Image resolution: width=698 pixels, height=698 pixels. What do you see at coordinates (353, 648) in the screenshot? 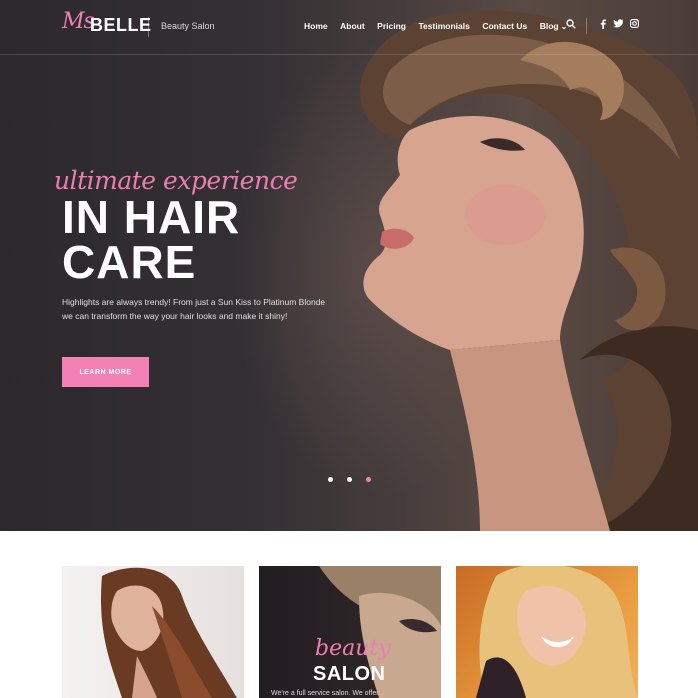
I see `card-script-heading: beauty` at bounding box center [353, 648].